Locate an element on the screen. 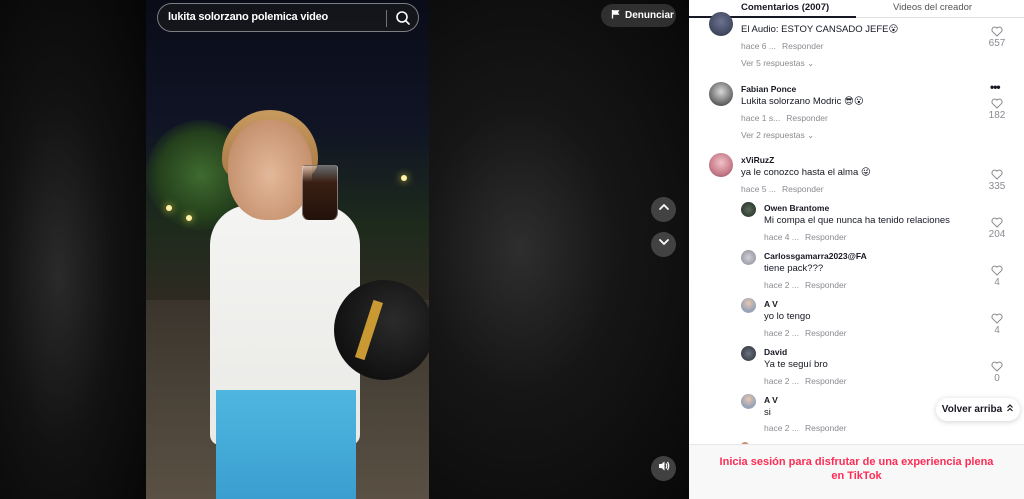 The image size is (1024, 499). report-label: Denunciar is located at coordinates (649, 15).